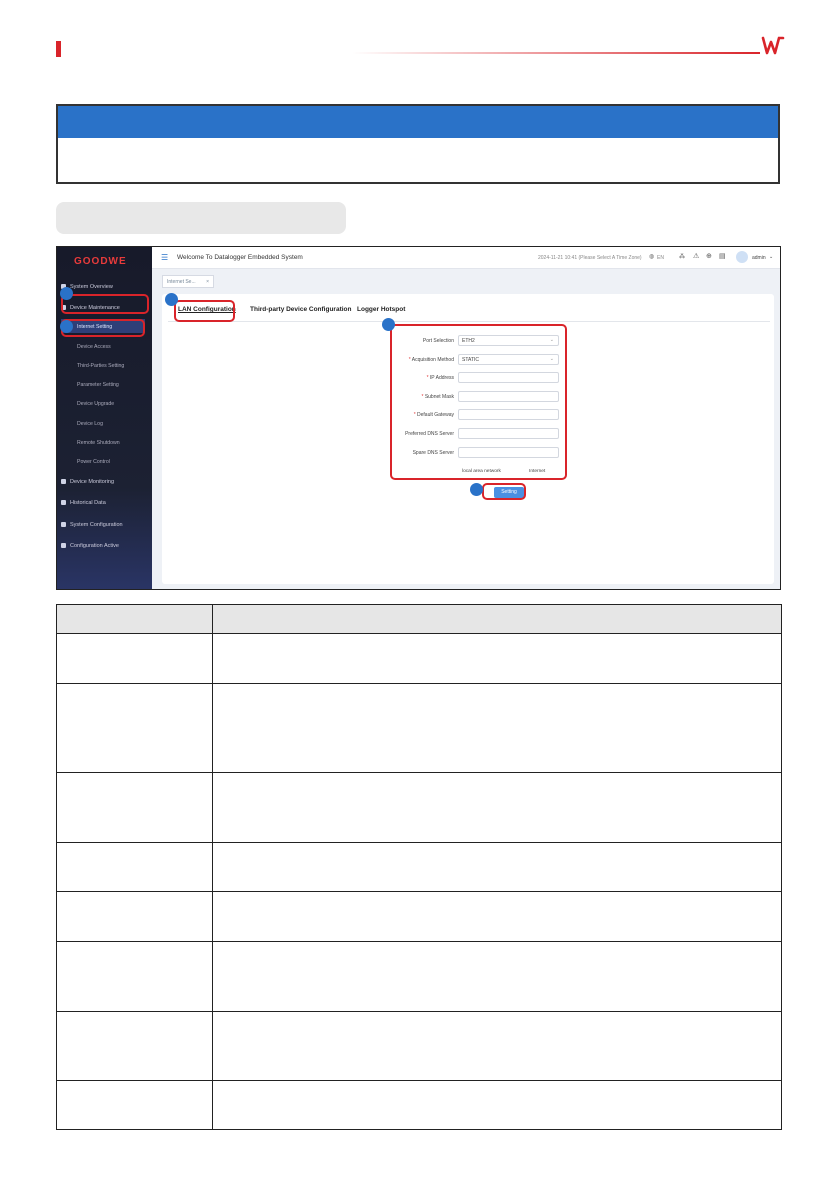  I want to click on brand-logo: GOODWE, so click(100, 261).